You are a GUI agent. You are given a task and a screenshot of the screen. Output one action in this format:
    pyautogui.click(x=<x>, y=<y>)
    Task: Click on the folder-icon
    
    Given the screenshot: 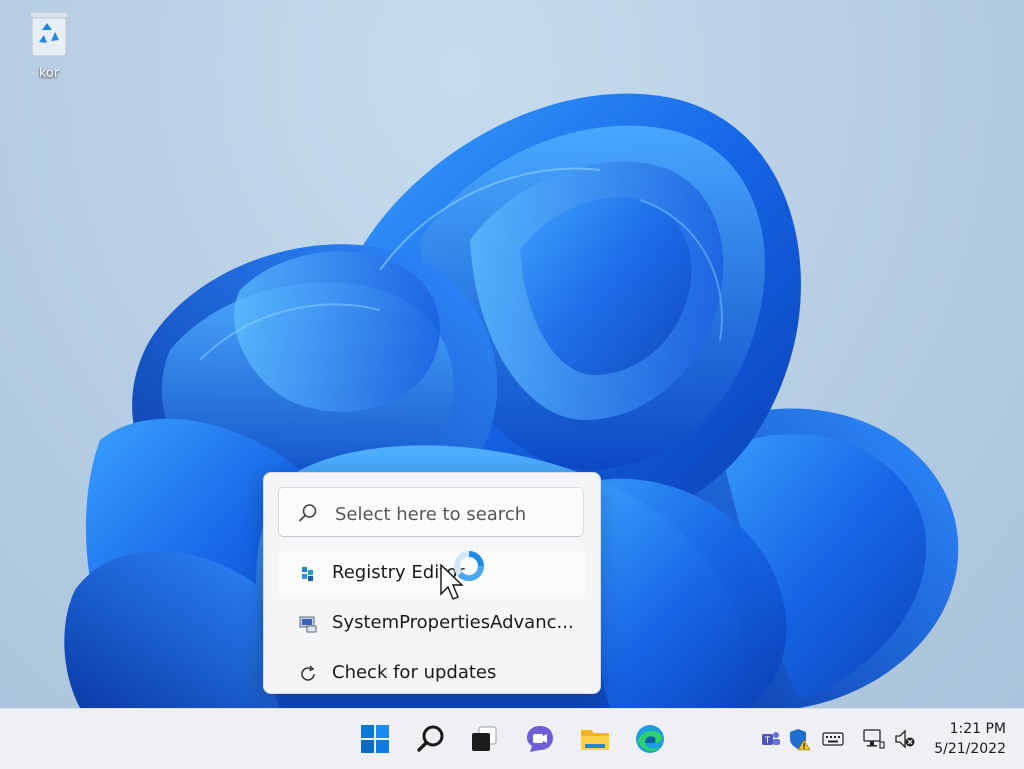 What is the action you would take?
    pyautogui.click(x=595, y=740)
    